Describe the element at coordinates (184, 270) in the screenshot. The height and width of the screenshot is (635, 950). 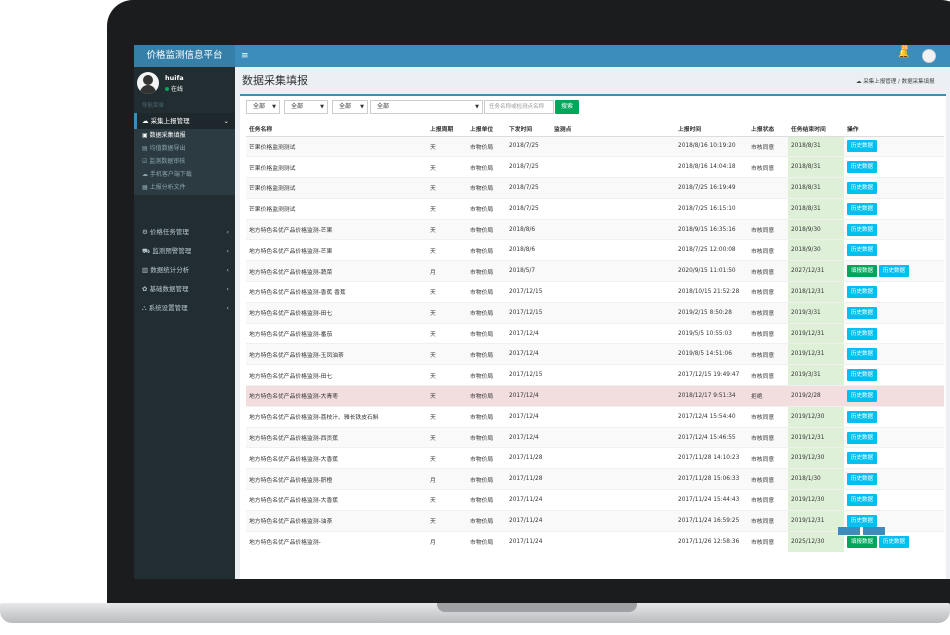
I see `sidebar-item-stats: ▥ 数据统计分析 ‹` at that location.